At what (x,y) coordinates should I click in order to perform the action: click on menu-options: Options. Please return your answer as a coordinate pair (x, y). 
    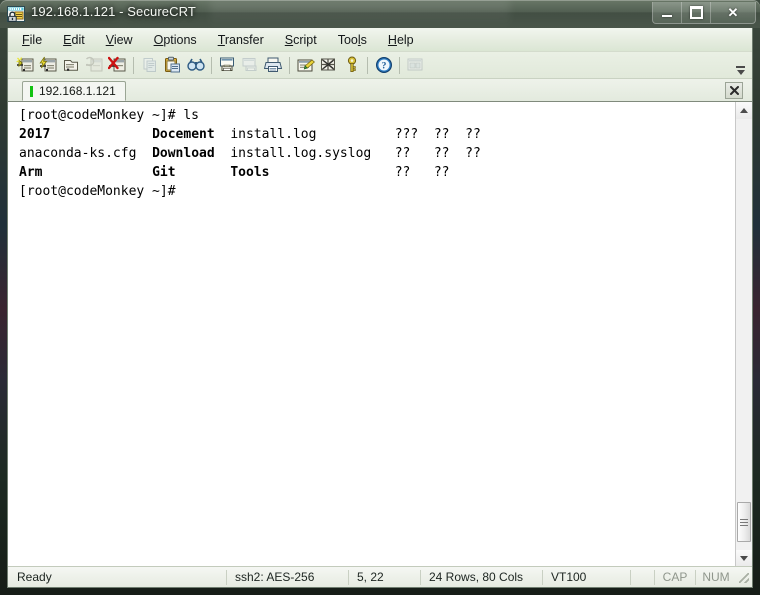
    Looking at the image, I should click on (175, 40).